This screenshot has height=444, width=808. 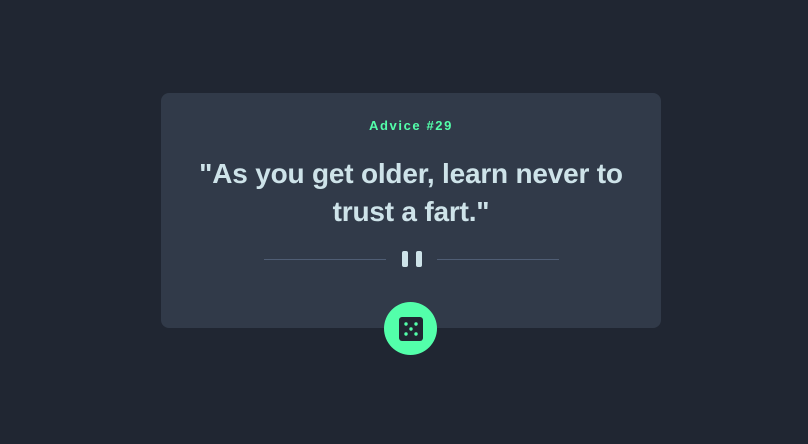 I want to click on pause-icon, so click(x=412, y=259).